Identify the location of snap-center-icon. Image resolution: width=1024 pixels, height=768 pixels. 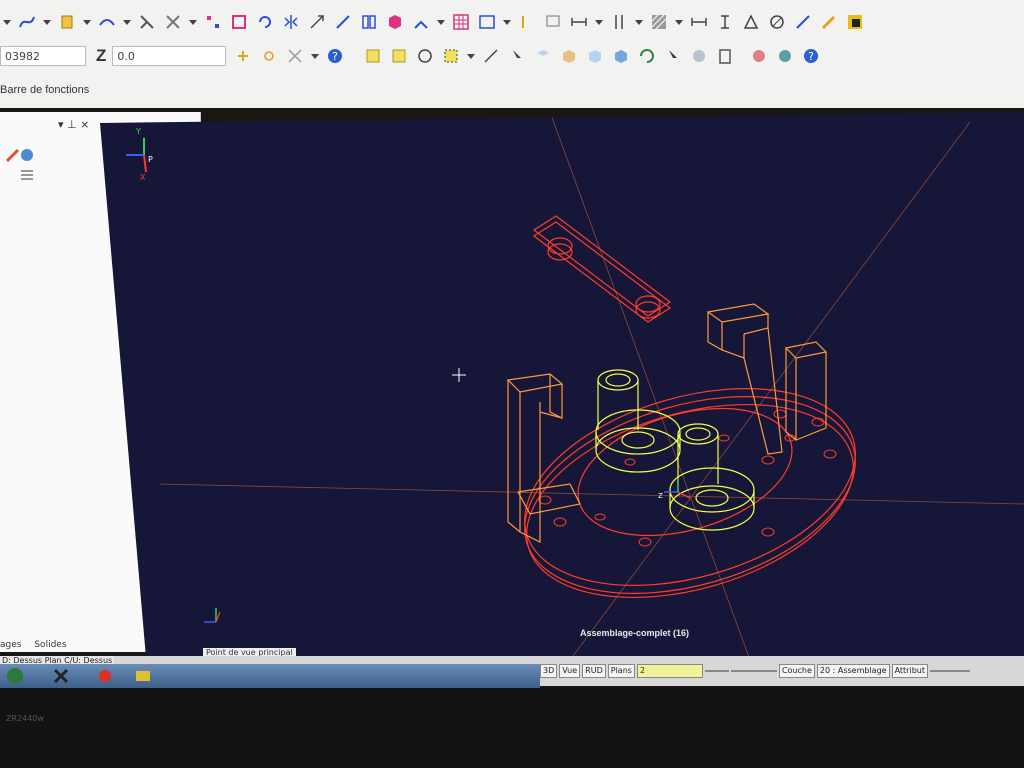
(269, 56).